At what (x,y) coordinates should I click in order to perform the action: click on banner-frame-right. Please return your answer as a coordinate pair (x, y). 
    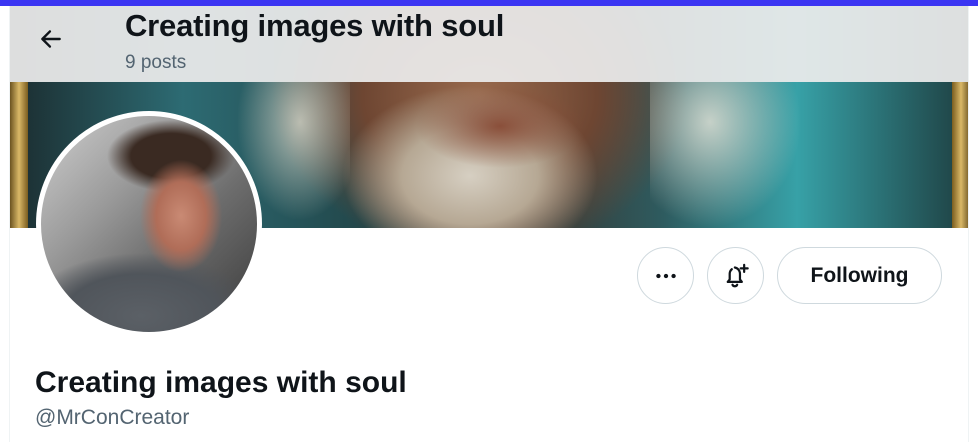
    Looking at the image, I should click on (960, 155).